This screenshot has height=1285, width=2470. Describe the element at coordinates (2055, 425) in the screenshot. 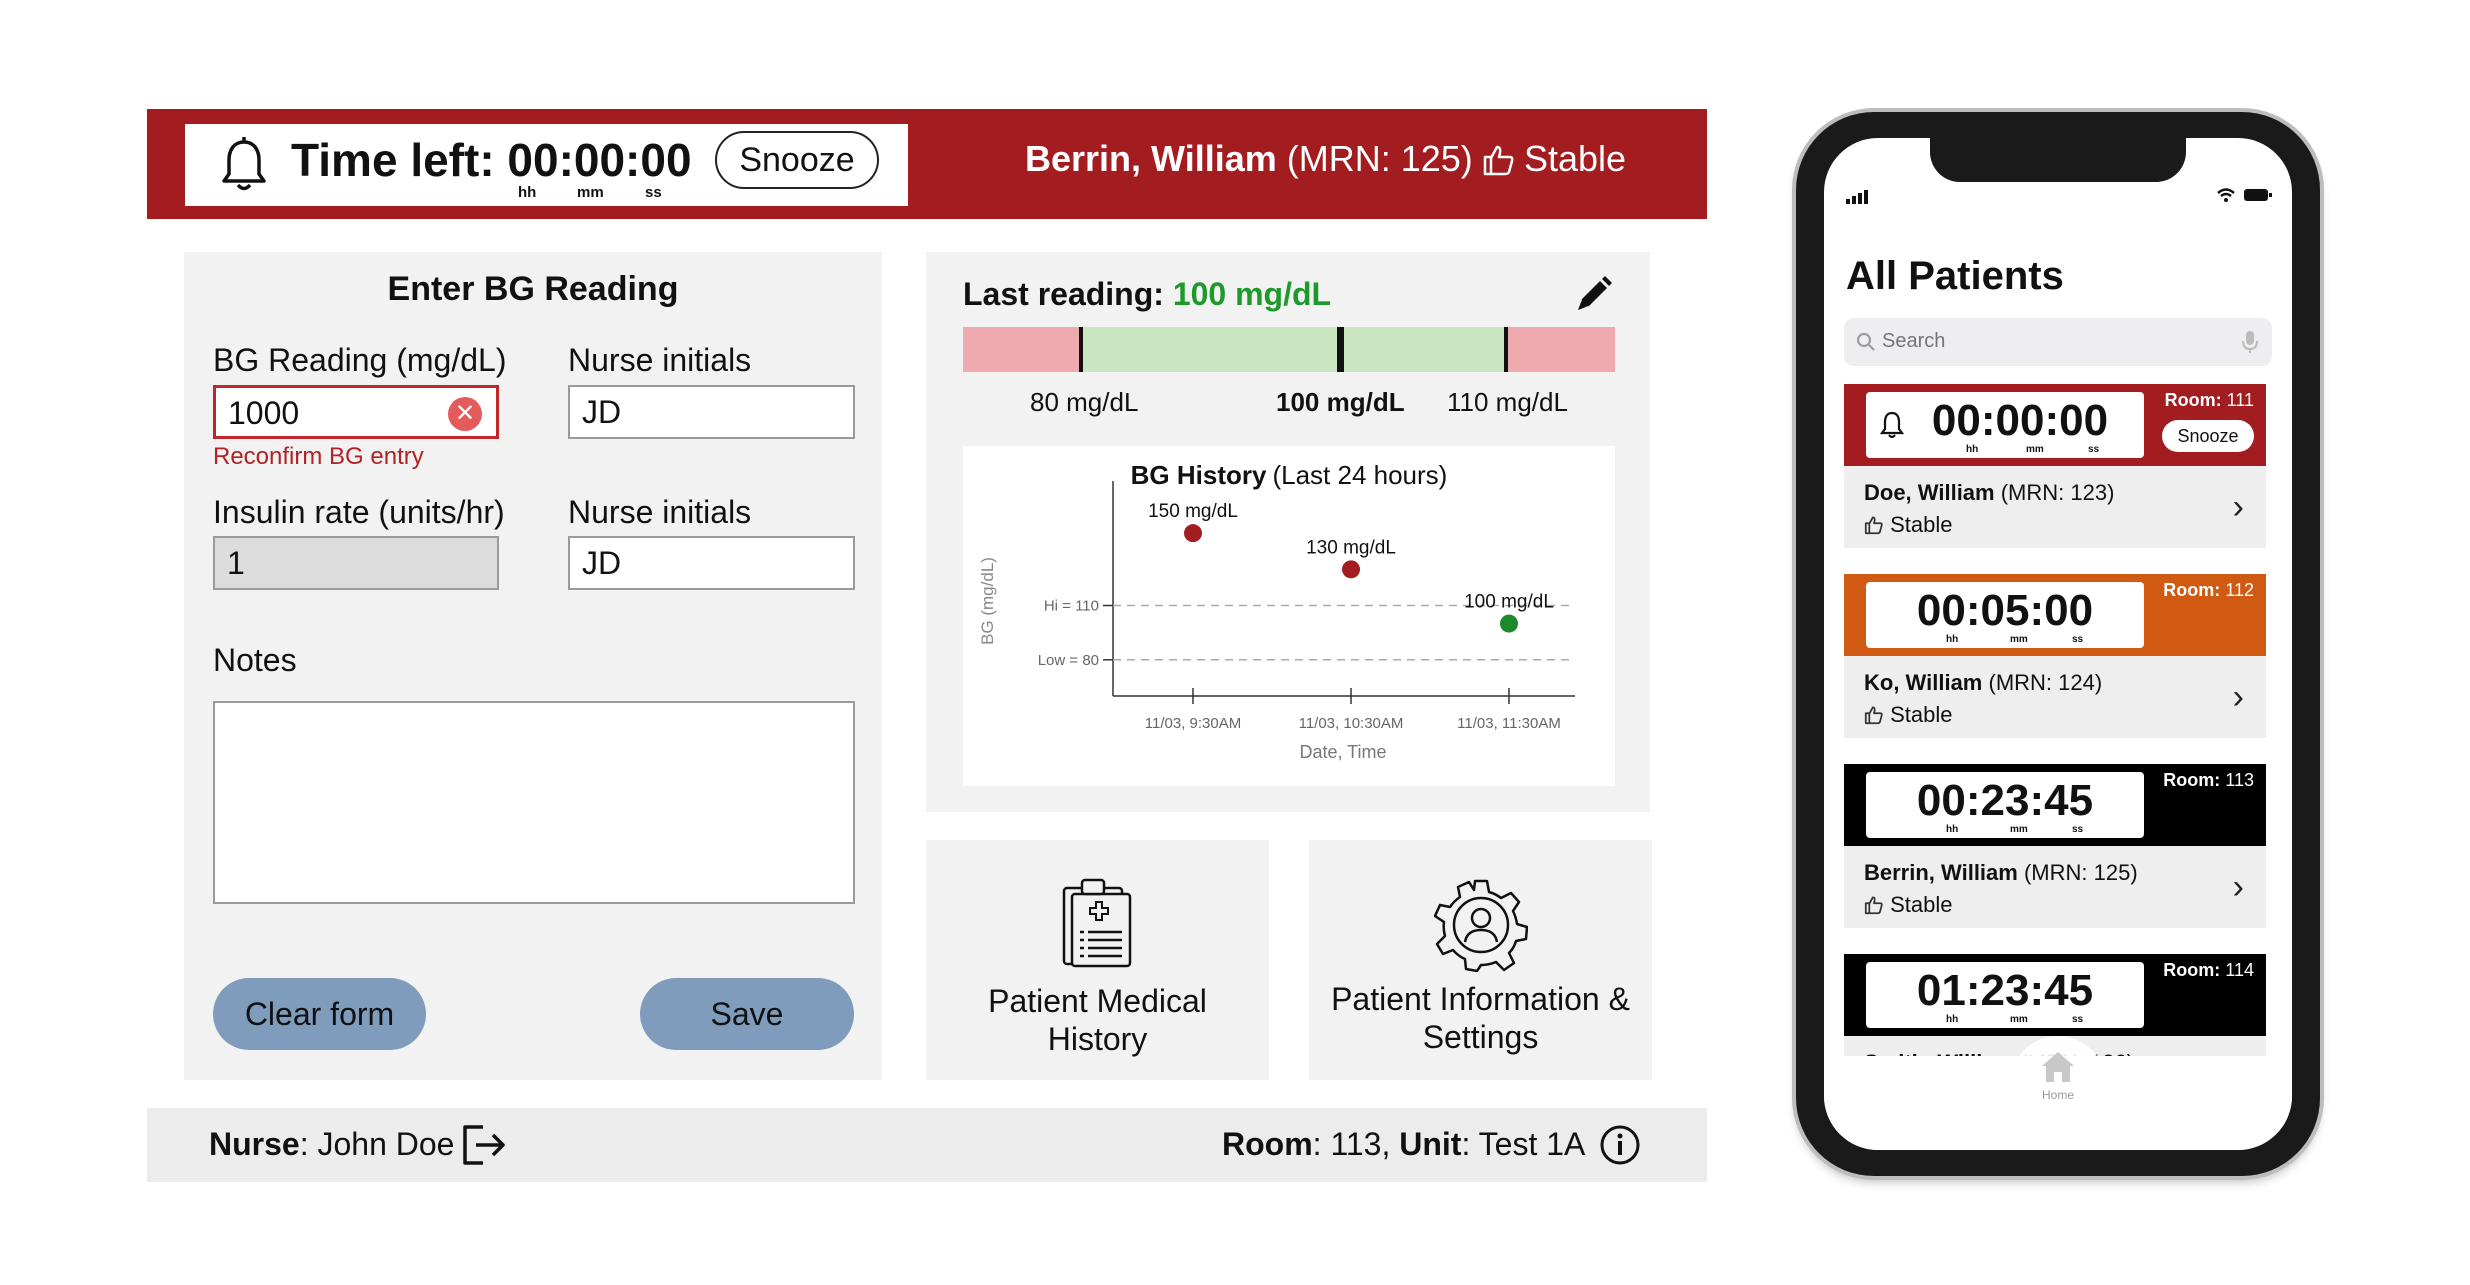

I see `patient-card-header: 00:00:00 hh mm ss Room: 111 Snooze` at that location.